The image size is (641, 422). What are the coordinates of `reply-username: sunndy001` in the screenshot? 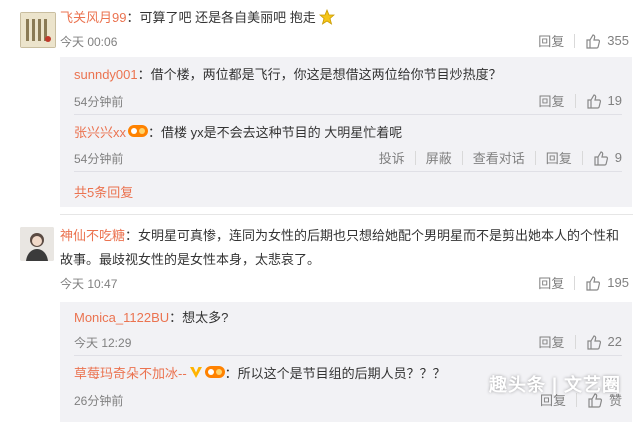 It's located at (106, 74).